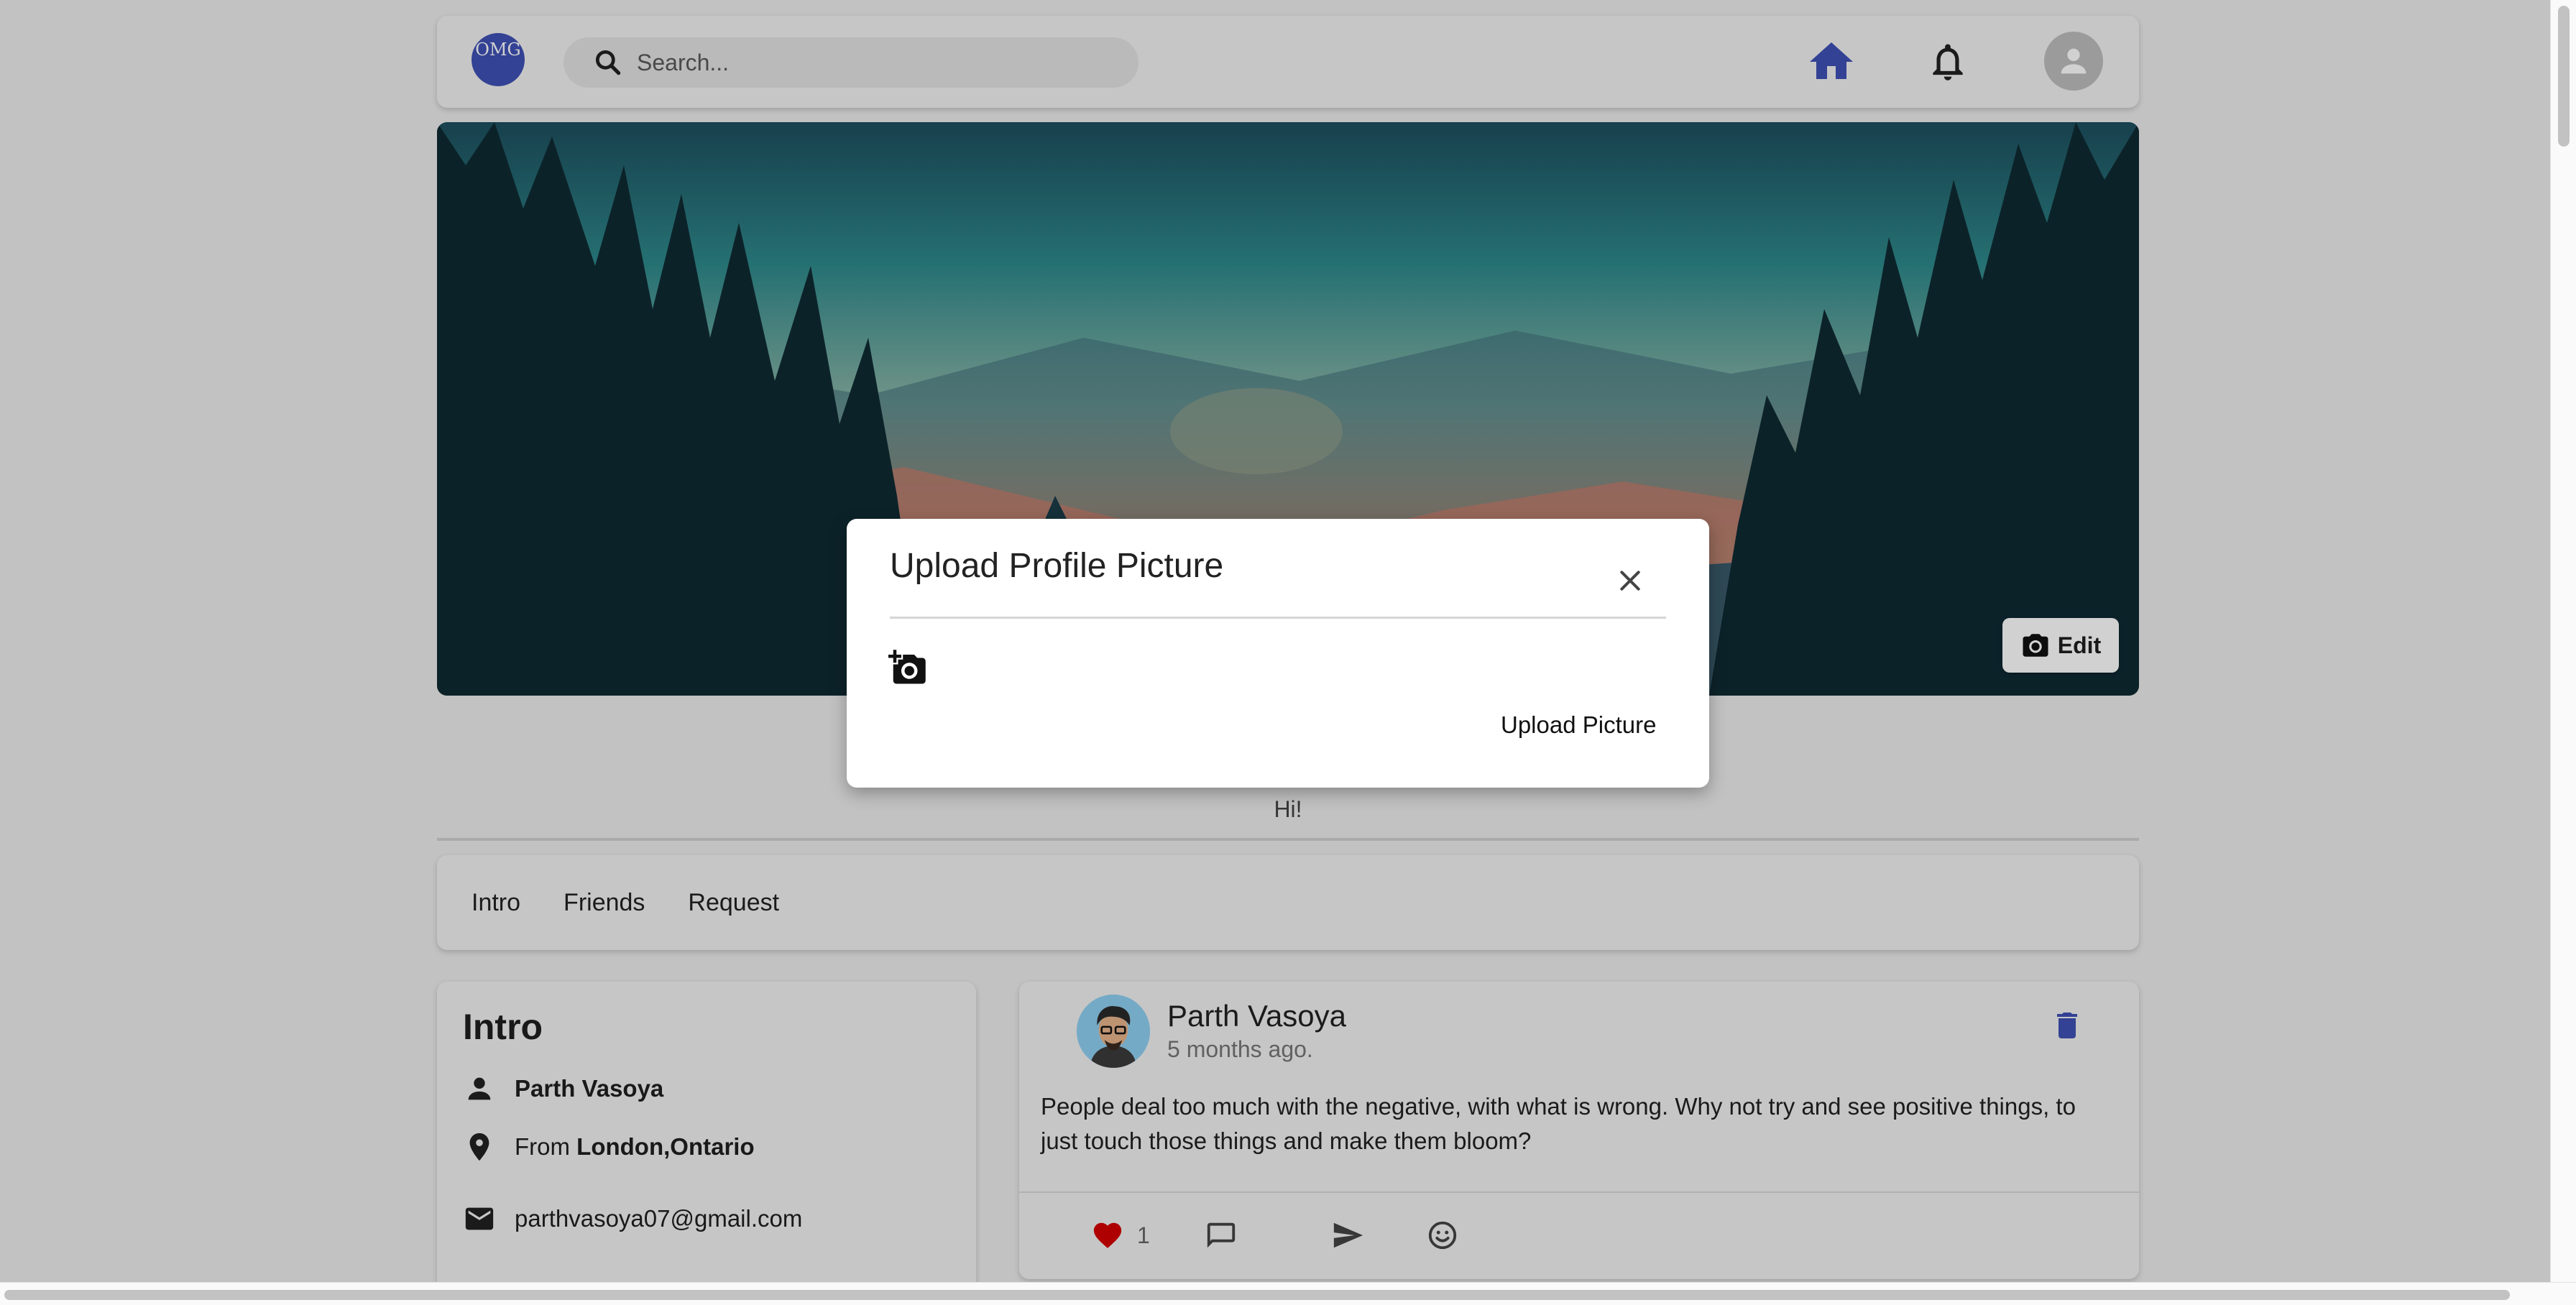  Describe the element at coordinates (2564, 76) in the screenshot. I see `vertical-scroll-thumb` at that location.